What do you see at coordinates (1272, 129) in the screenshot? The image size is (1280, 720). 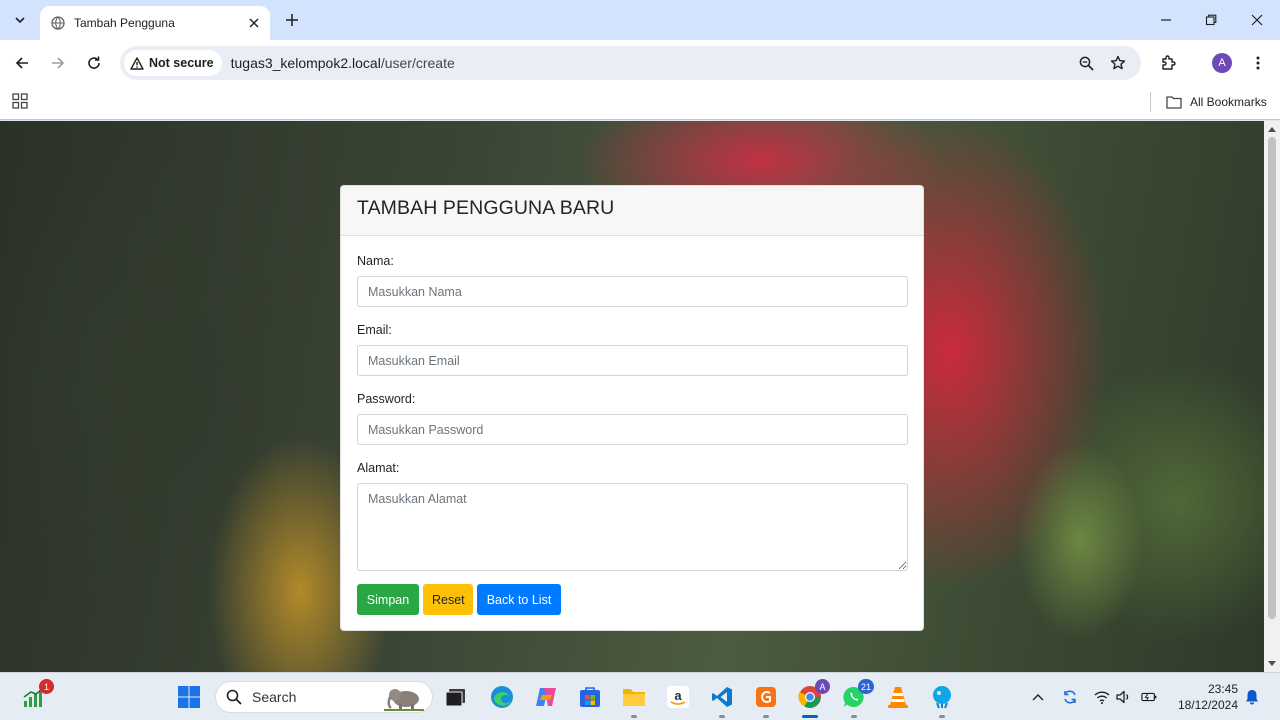 I see `scroll-up-arrow-icon` at bounding box center [1272, 129].